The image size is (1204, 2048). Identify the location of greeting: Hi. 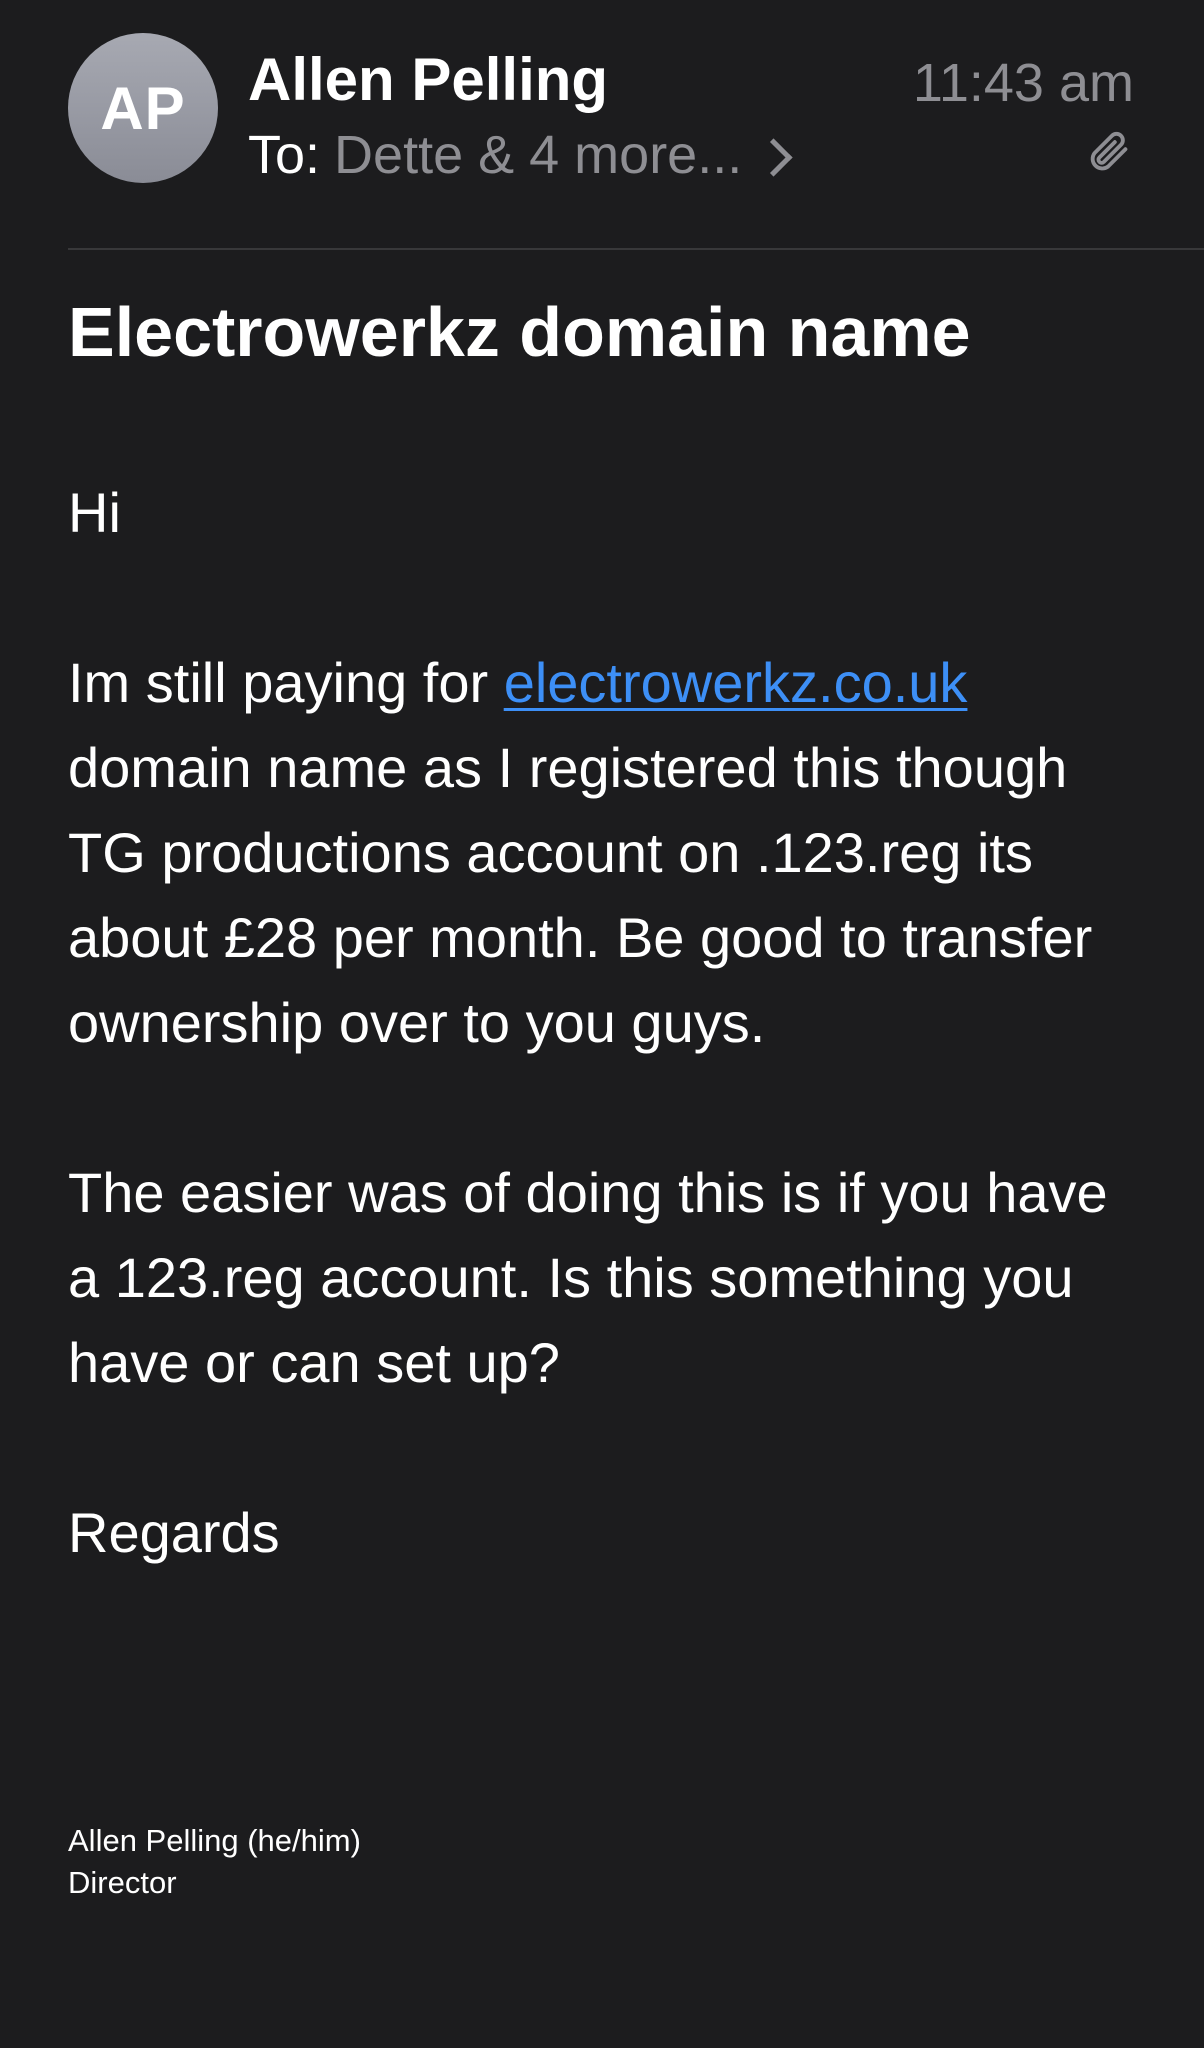
(94, 512).